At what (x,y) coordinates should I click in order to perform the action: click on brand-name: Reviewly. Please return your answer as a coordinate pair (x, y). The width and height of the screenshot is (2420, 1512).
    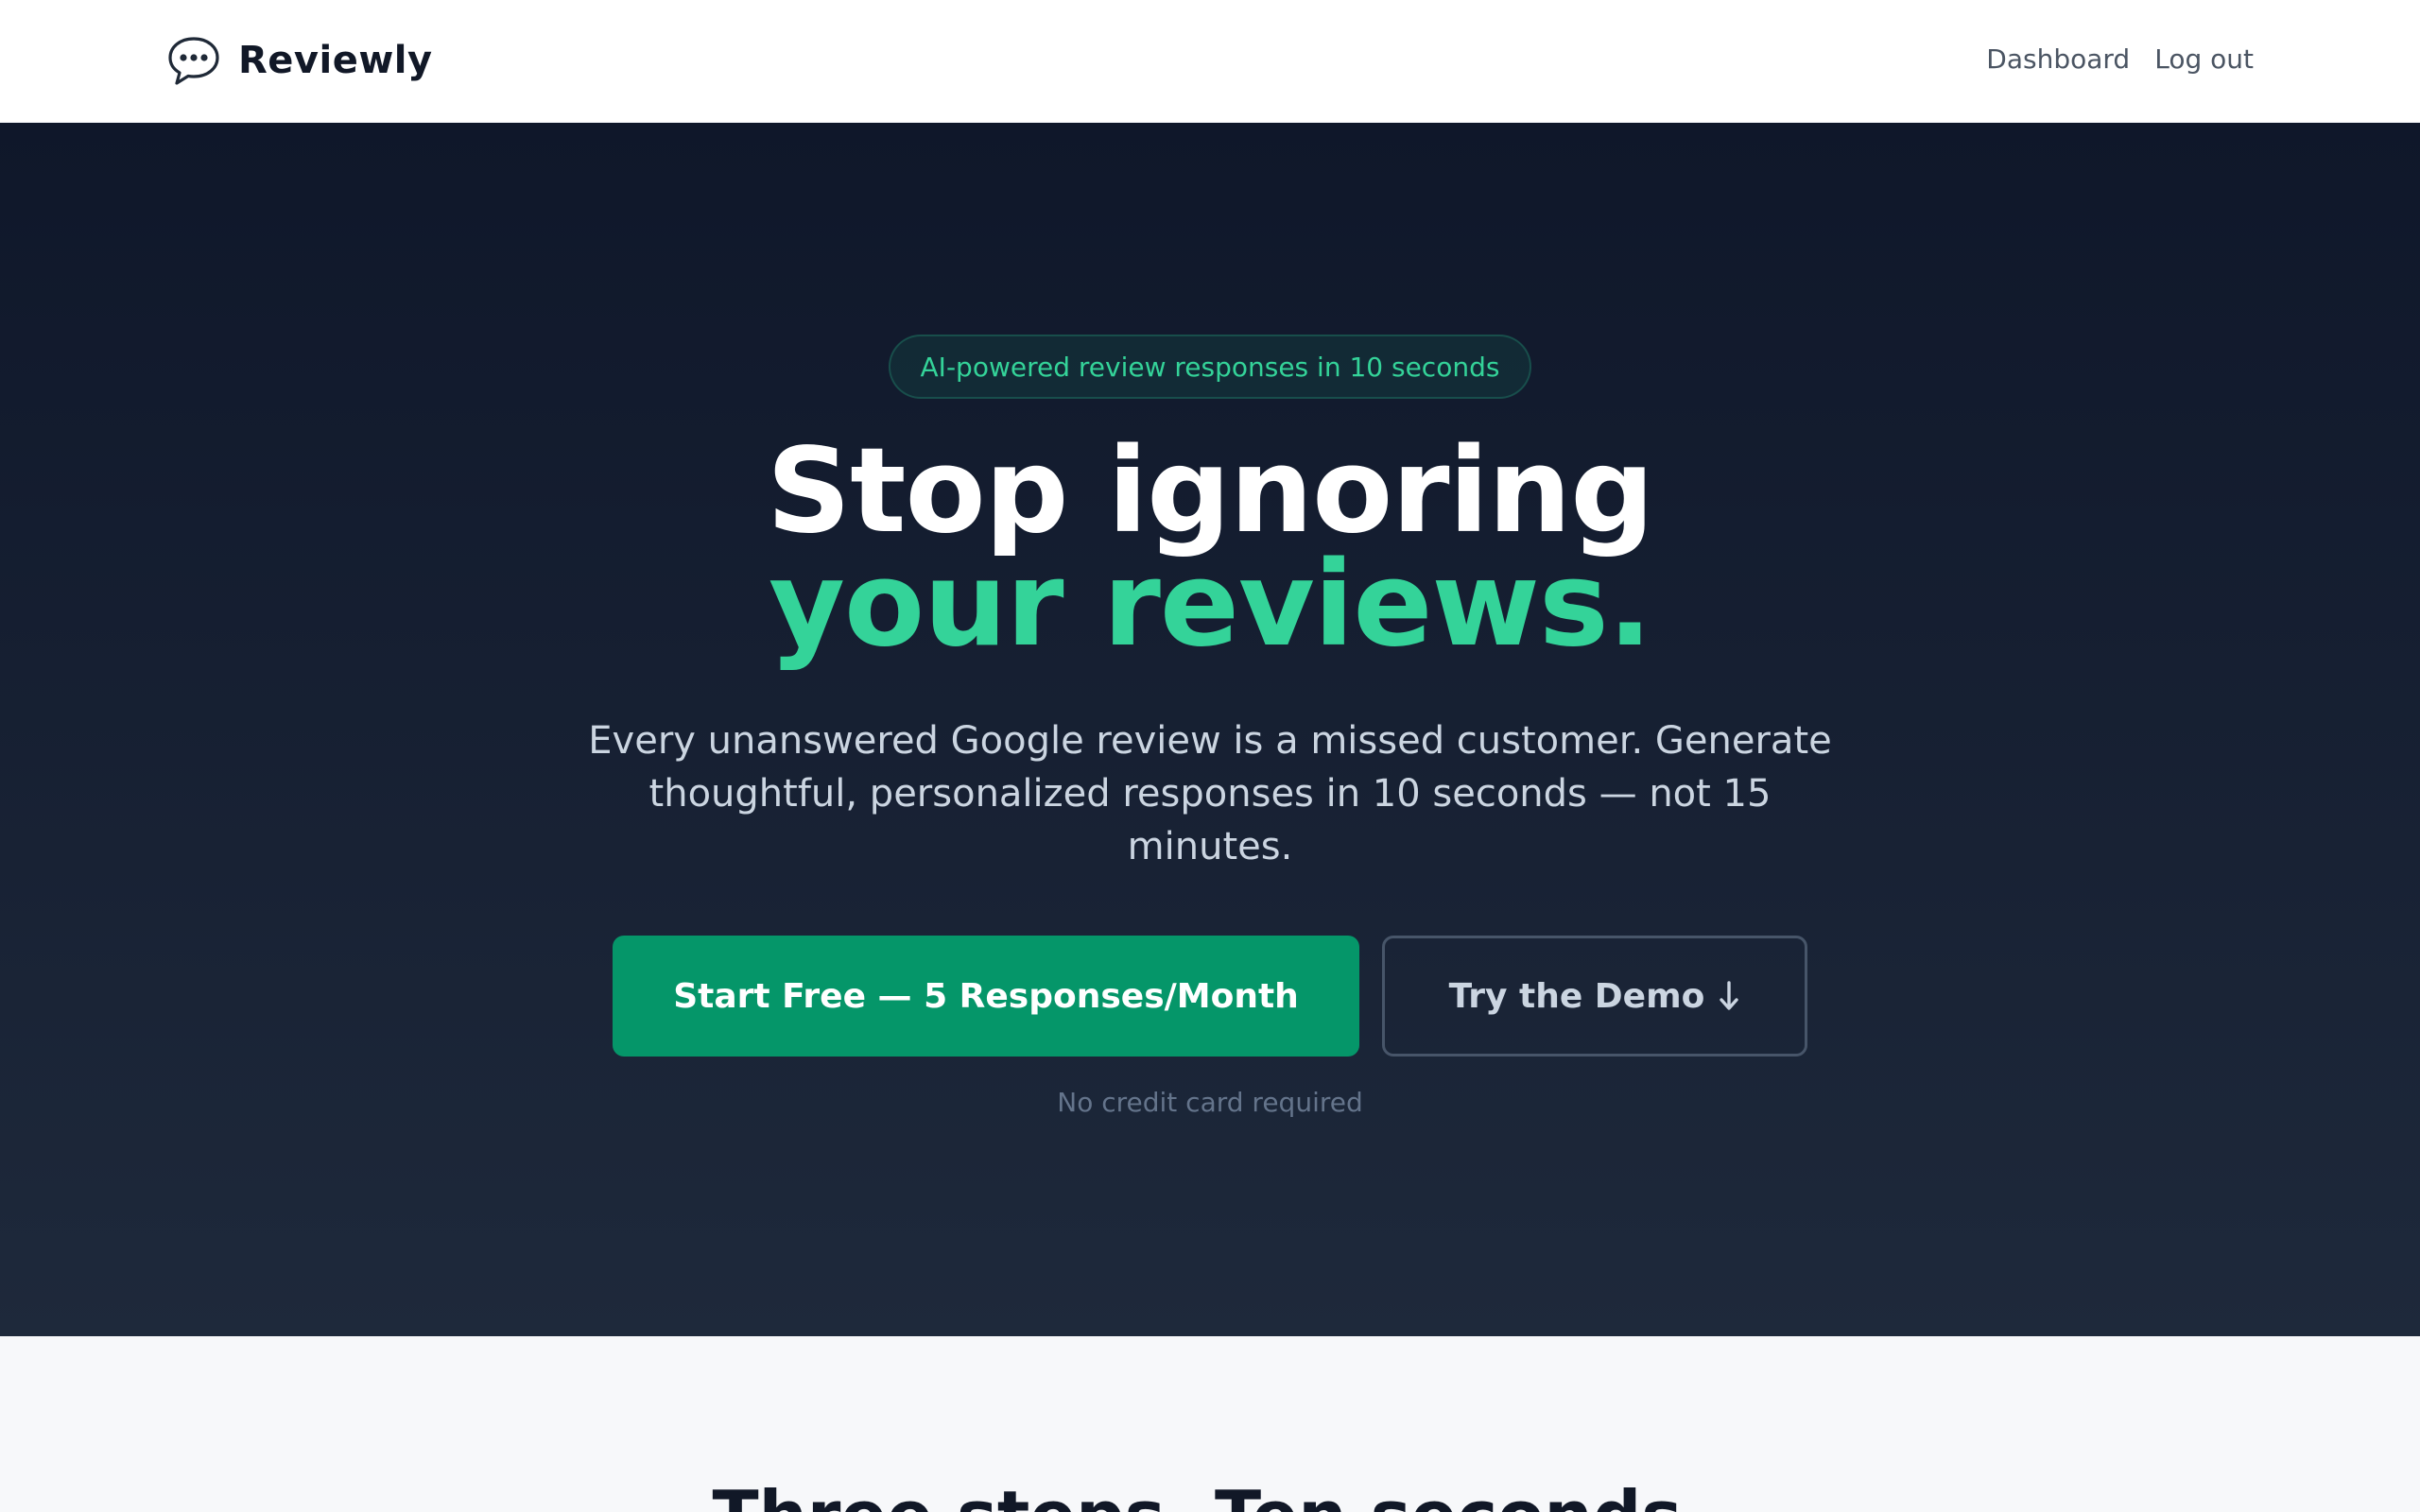
    Looking at the image, I should click on (335, 60).